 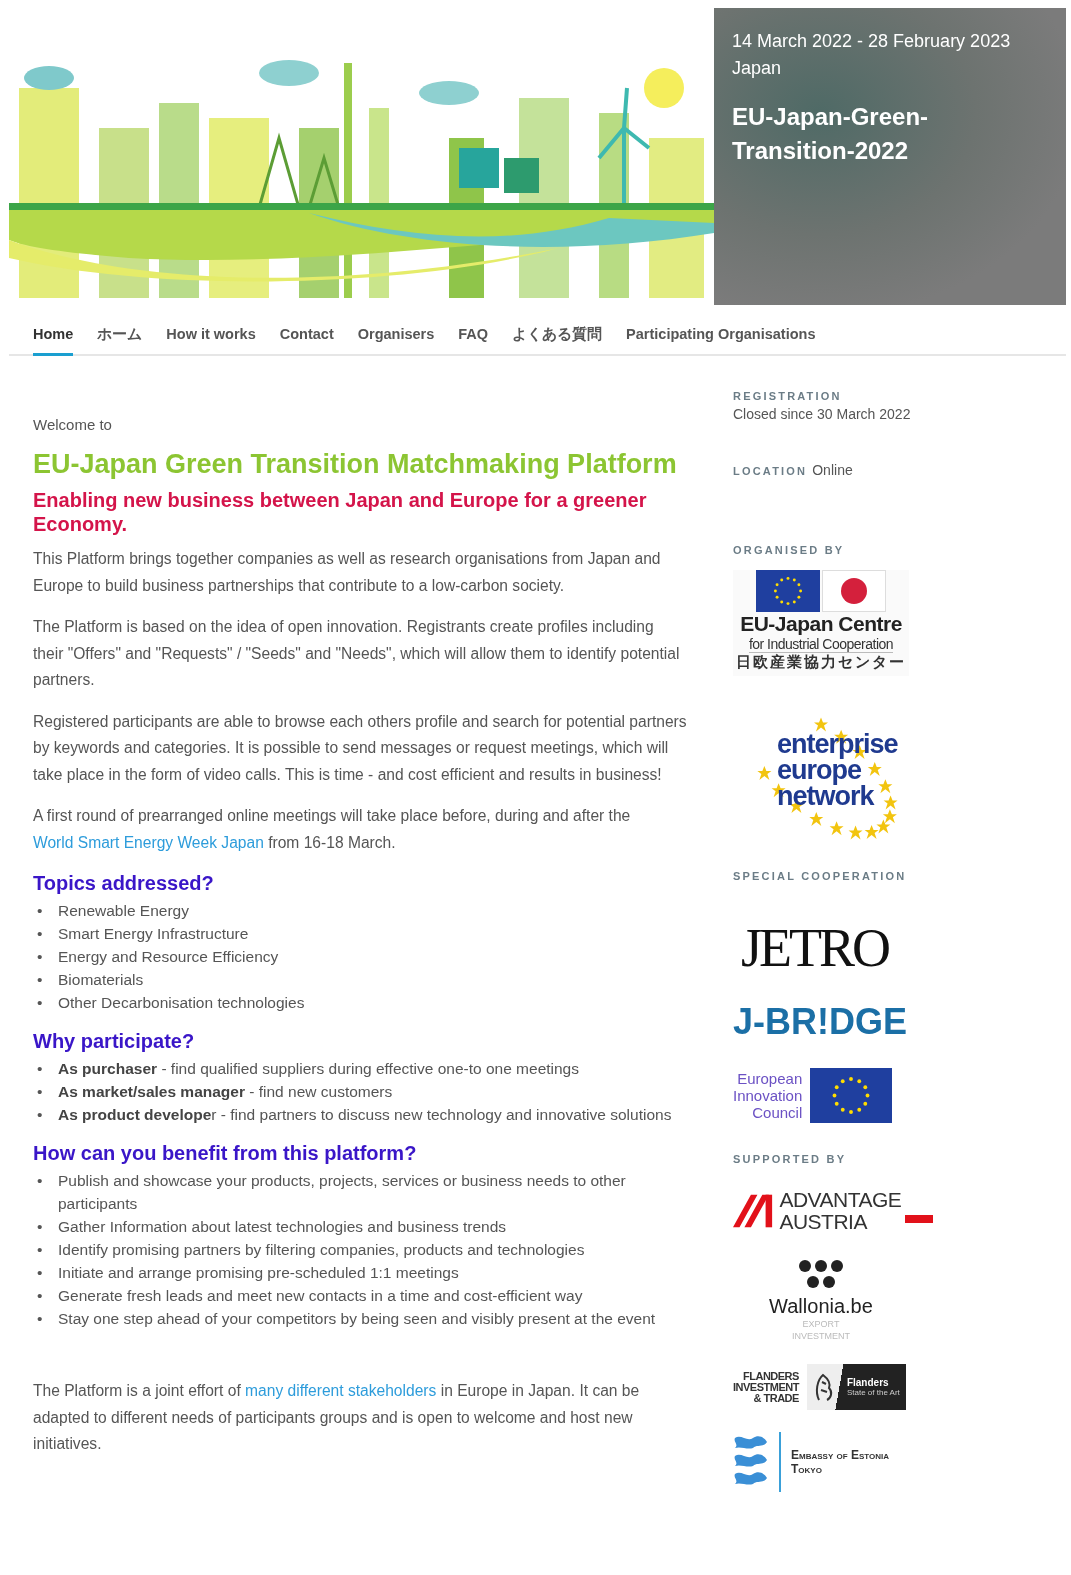 I want to click on paragraph: This Platform brings together companies as well as research organisations from Japan and Europe to build business partnerships that contribute to a low-carbon society., so click(x=347, y=572).